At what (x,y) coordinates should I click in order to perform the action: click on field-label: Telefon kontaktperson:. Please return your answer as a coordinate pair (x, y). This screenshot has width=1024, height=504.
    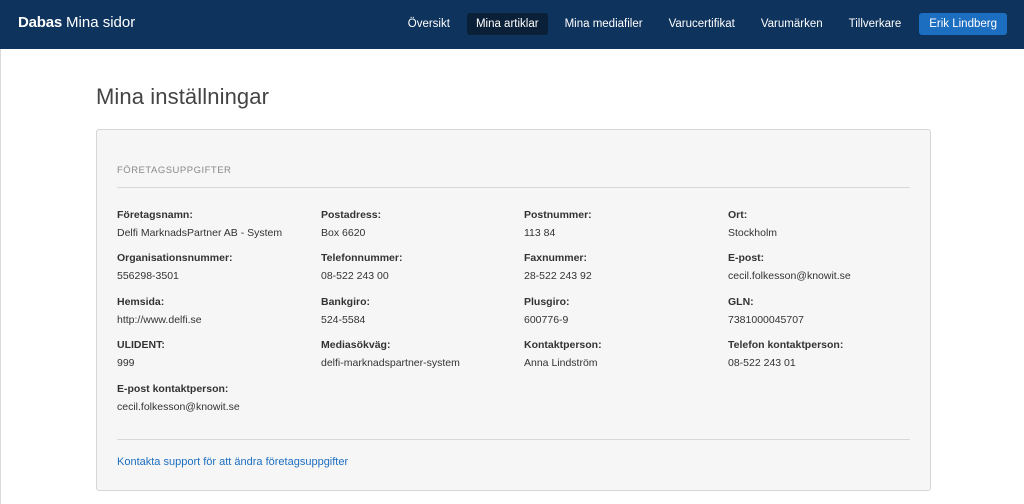
    Looking at the image, I should click on (786, 345).